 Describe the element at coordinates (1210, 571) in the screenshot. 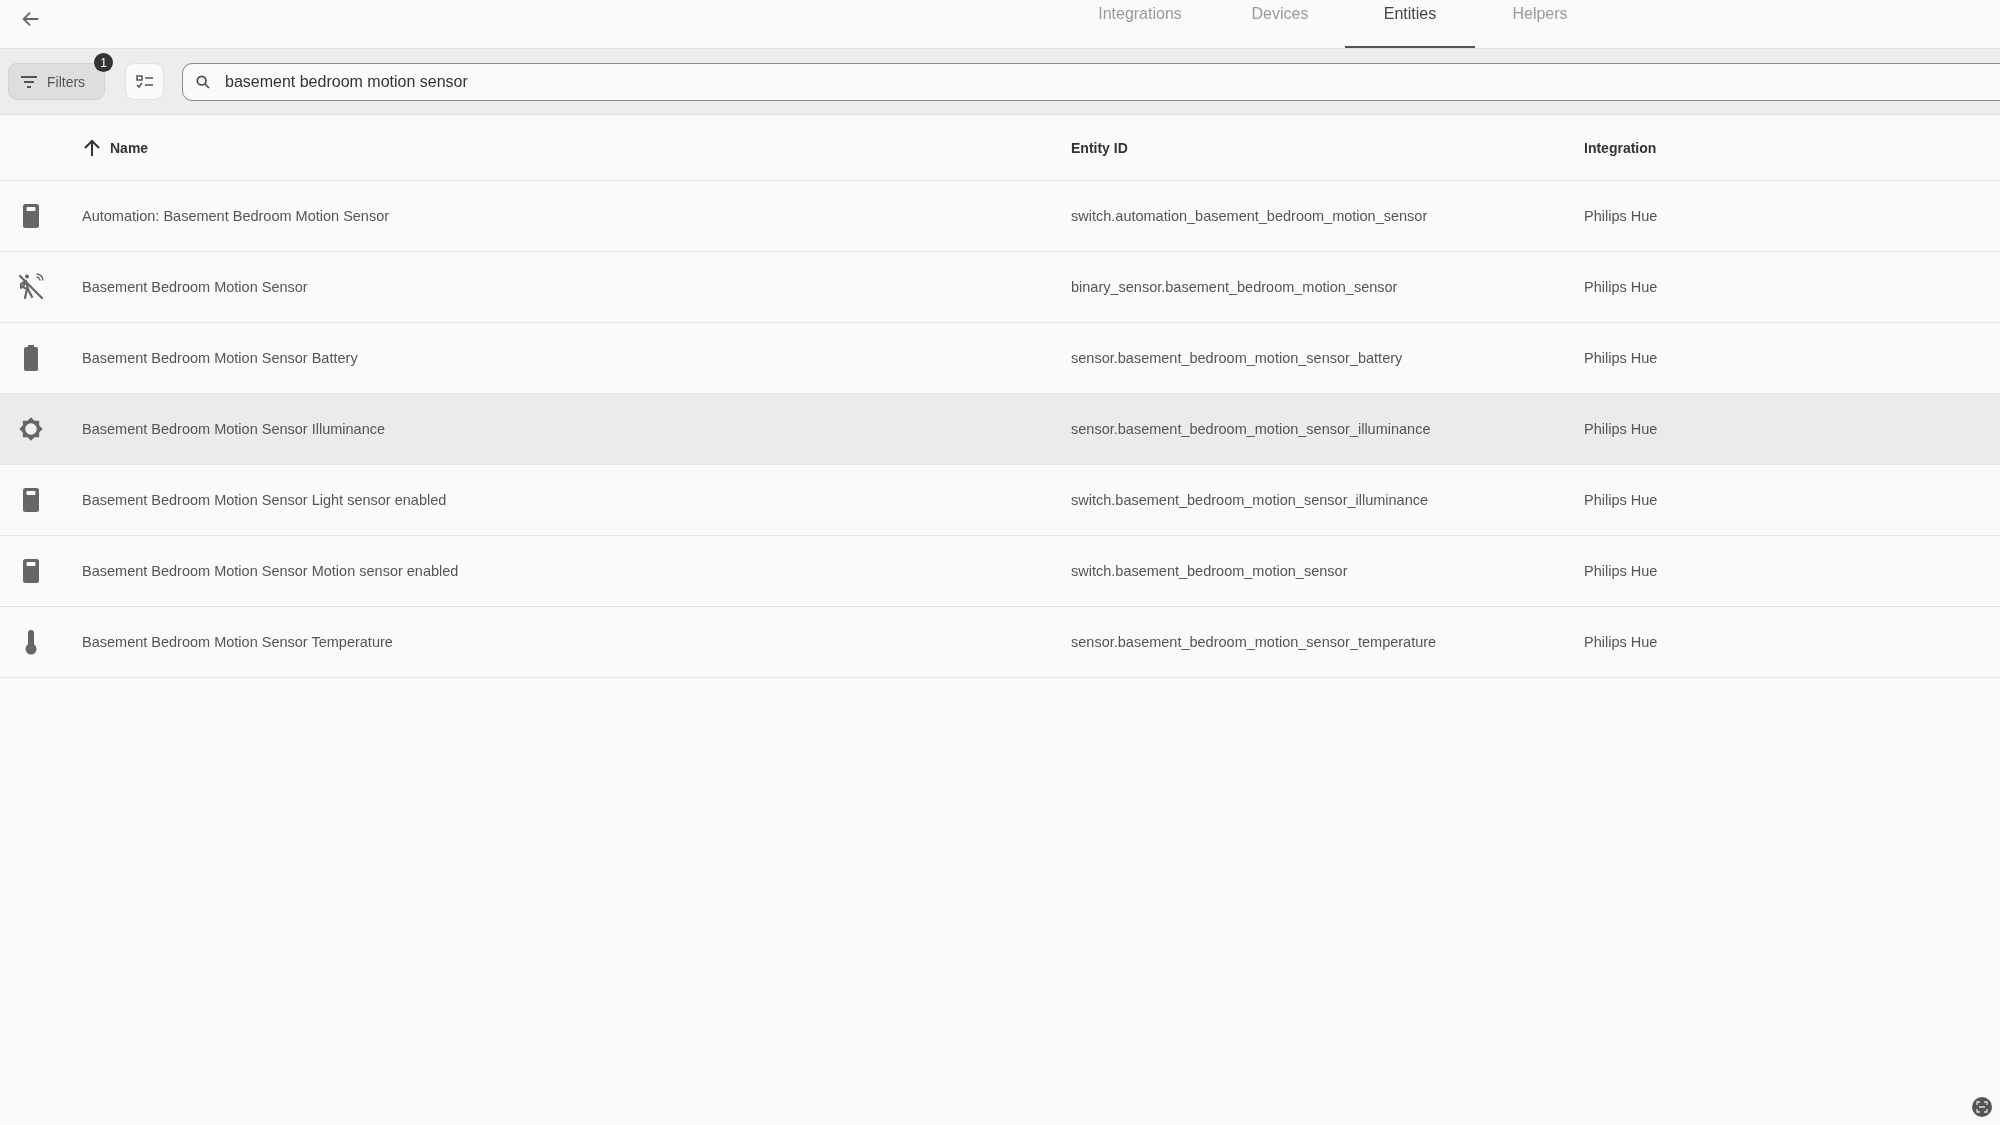

I see `table-cell-text: switch.basement_bedroom_motion_sensor` at that location.